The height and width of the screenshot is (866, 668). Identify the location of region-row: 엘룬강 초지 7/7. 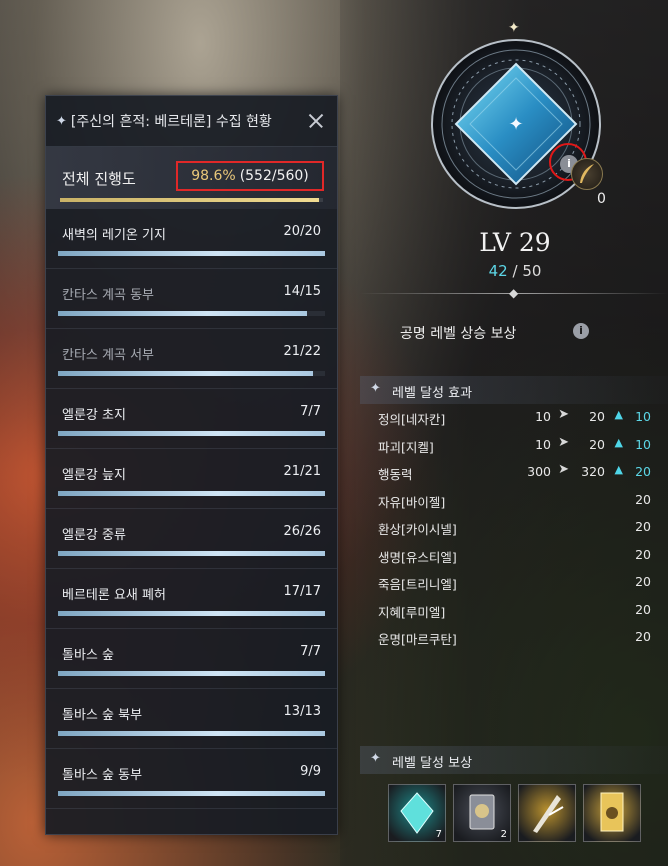
(191, 419).